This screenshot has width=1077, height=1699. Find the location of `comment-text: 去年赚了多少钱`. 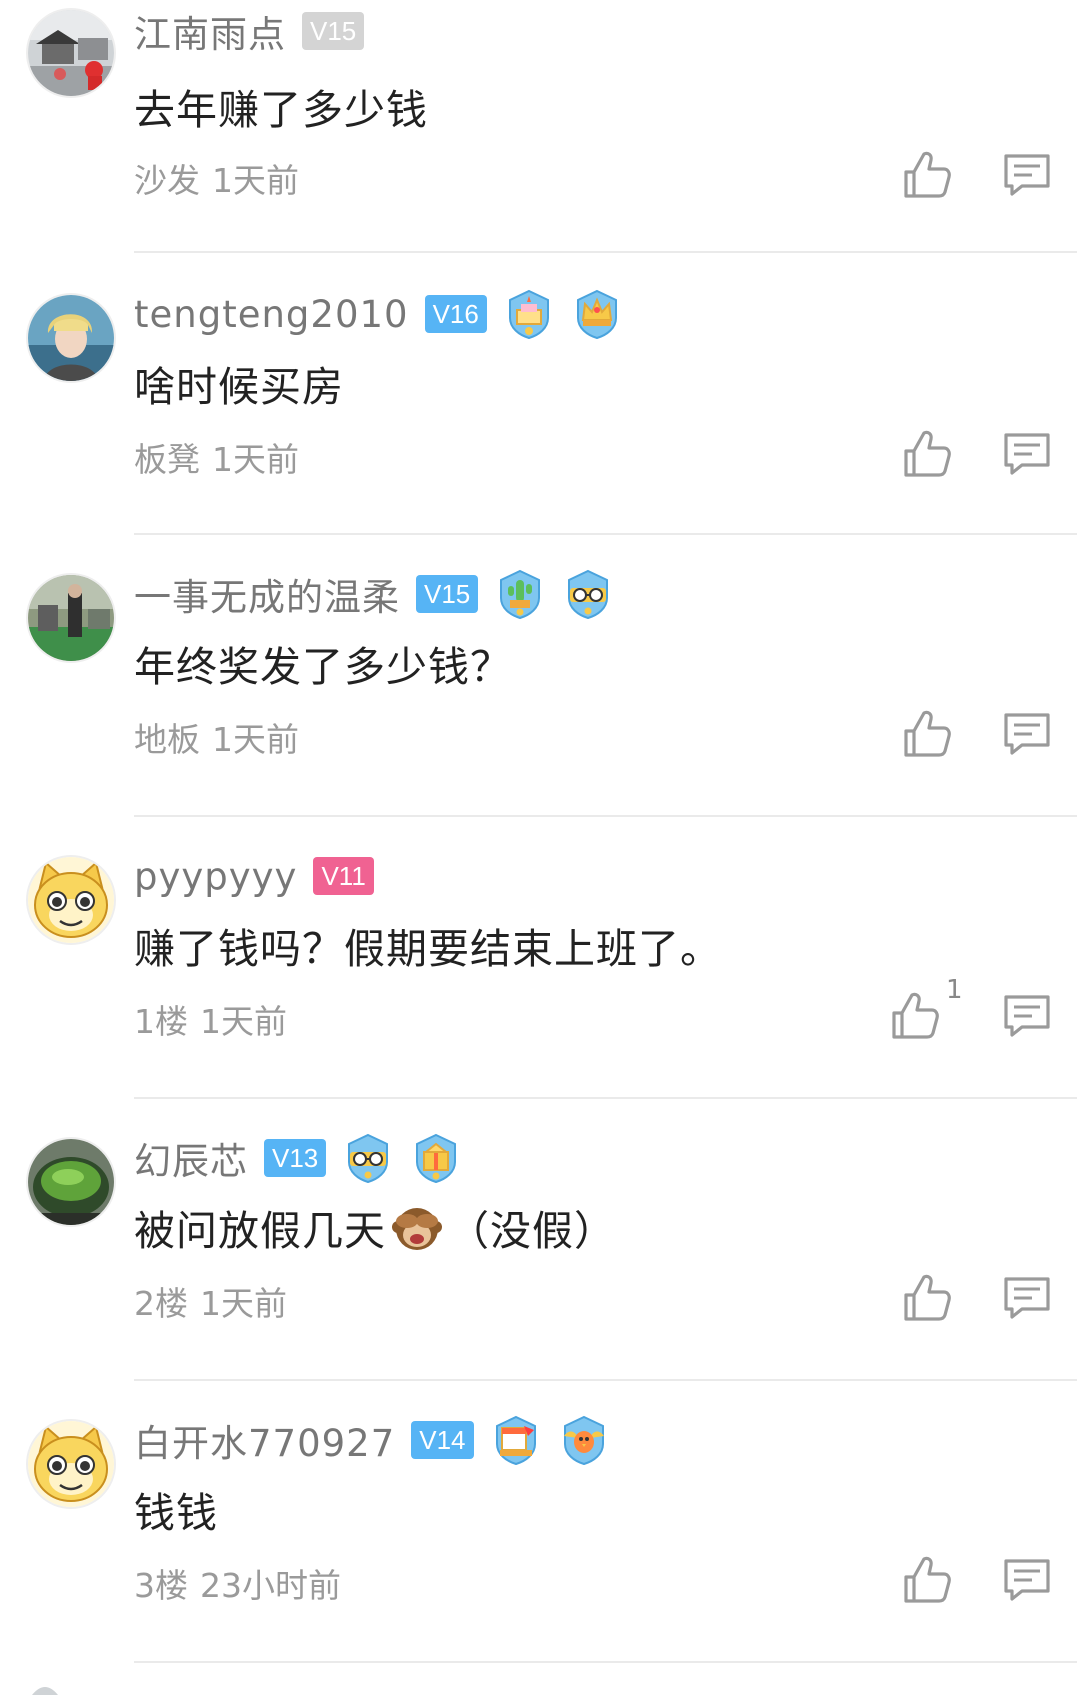

comment-text: 去年赚了多少钱 is located at coordinates (281, 110).